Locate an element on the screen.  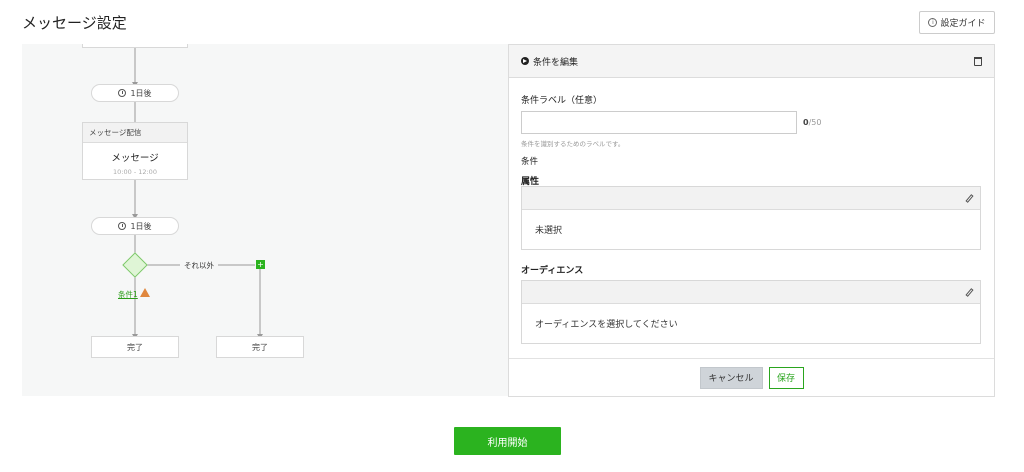
attribute-value: 未選択 is located at coordinates (549, 231).